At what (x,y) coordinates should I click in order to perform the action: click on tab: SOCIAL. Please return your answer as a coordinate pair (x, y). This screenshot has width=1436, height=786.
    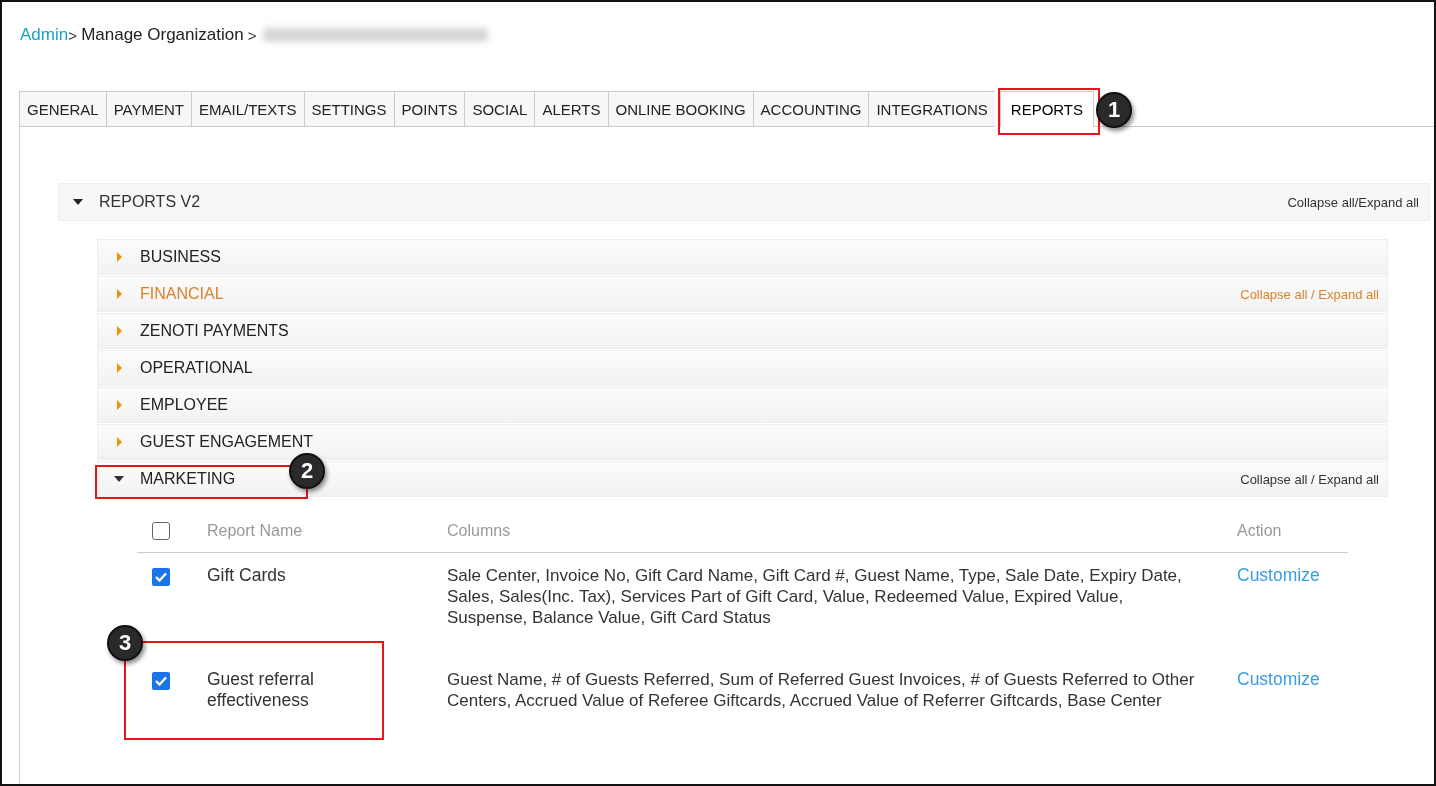
    Looking at the image, I should click on (499, 109).